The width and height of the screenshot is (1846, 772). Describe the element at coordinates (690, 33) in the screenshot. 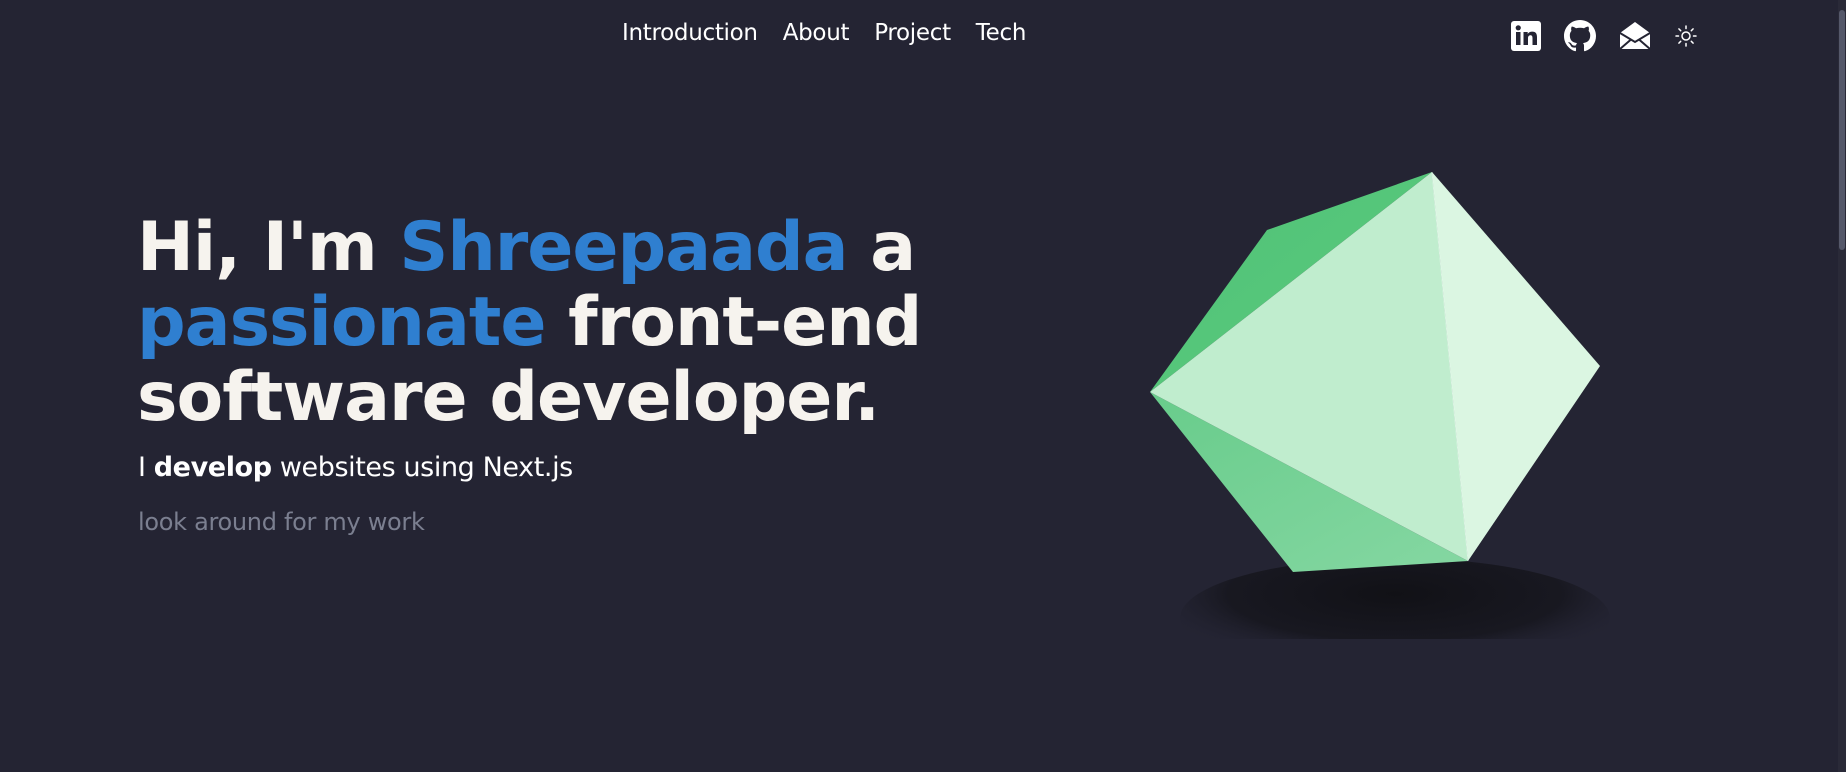

I see `nav-introduction: Introduction` at that location.